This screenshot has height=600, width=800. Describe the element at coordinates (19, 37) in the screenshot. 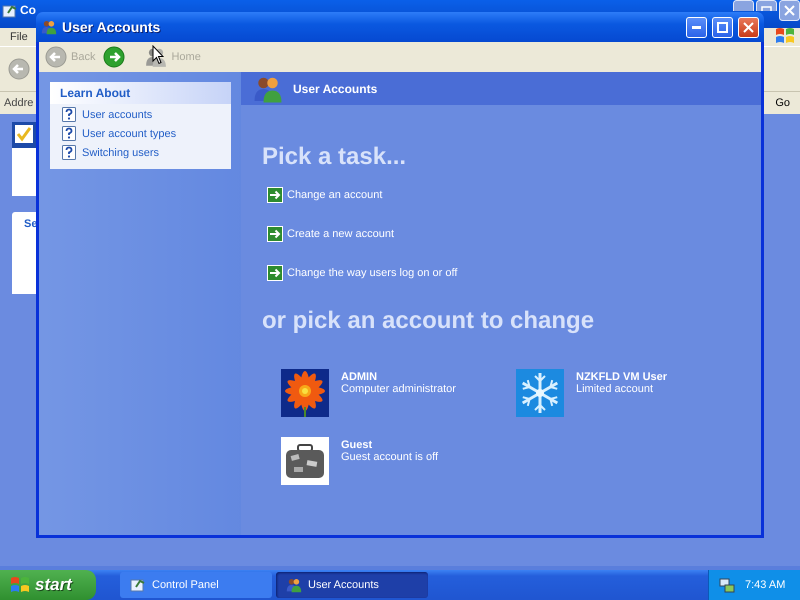

I see `menu-item: File` at that location.